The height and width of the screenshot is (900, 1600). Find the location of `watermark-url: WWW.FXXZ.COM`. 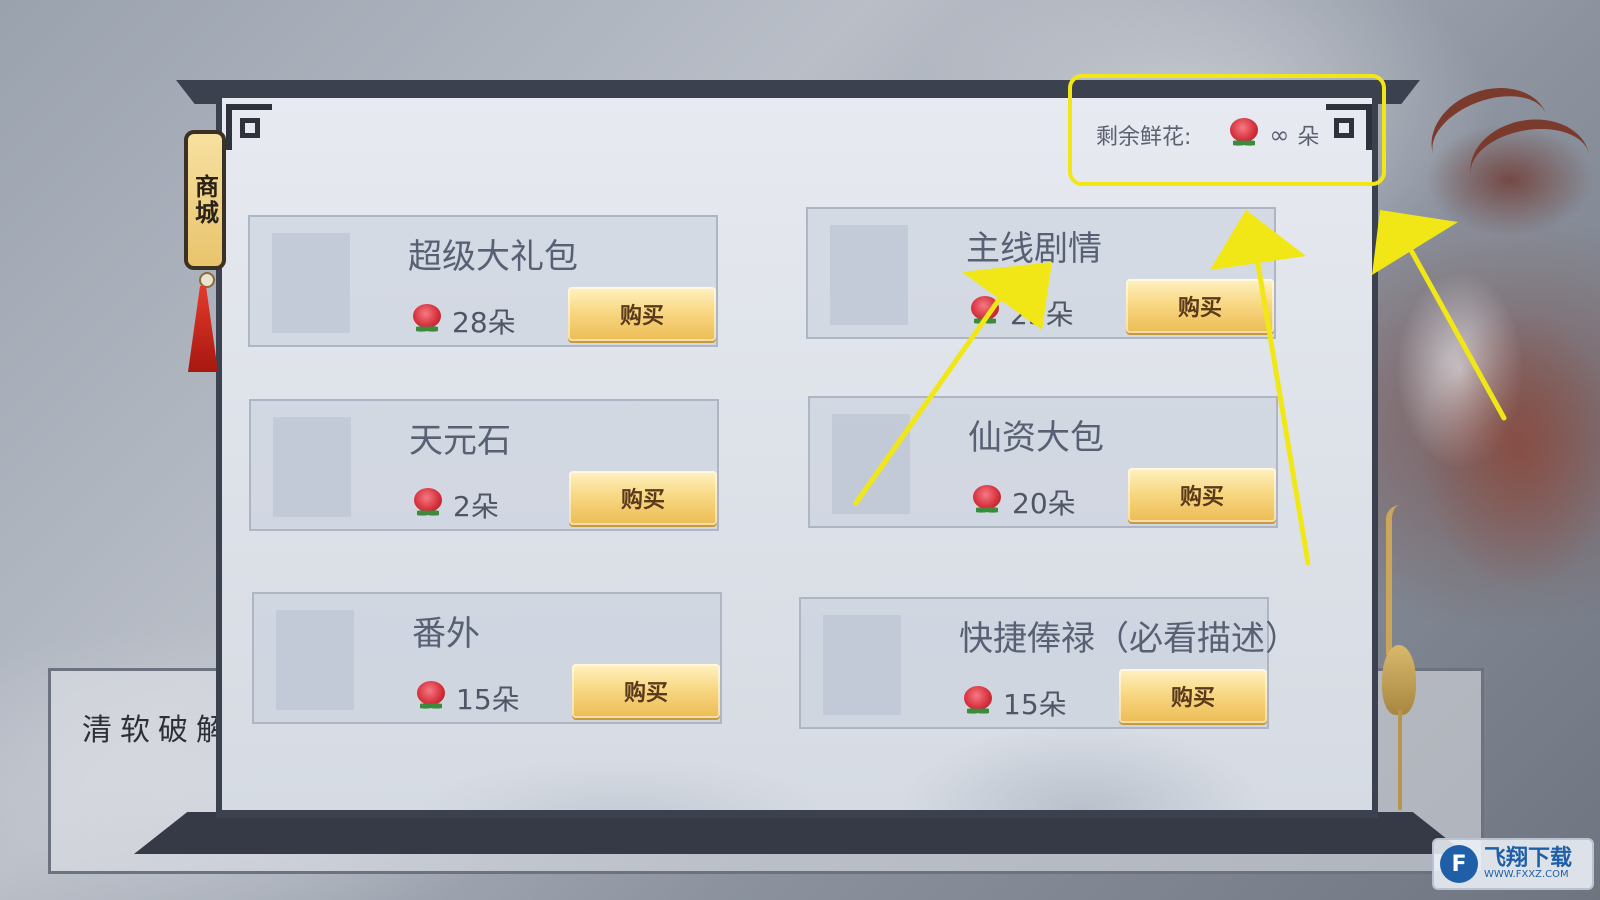

watermark-url: WWW.FXXZ.COM is located at coordinates (1526, 875).